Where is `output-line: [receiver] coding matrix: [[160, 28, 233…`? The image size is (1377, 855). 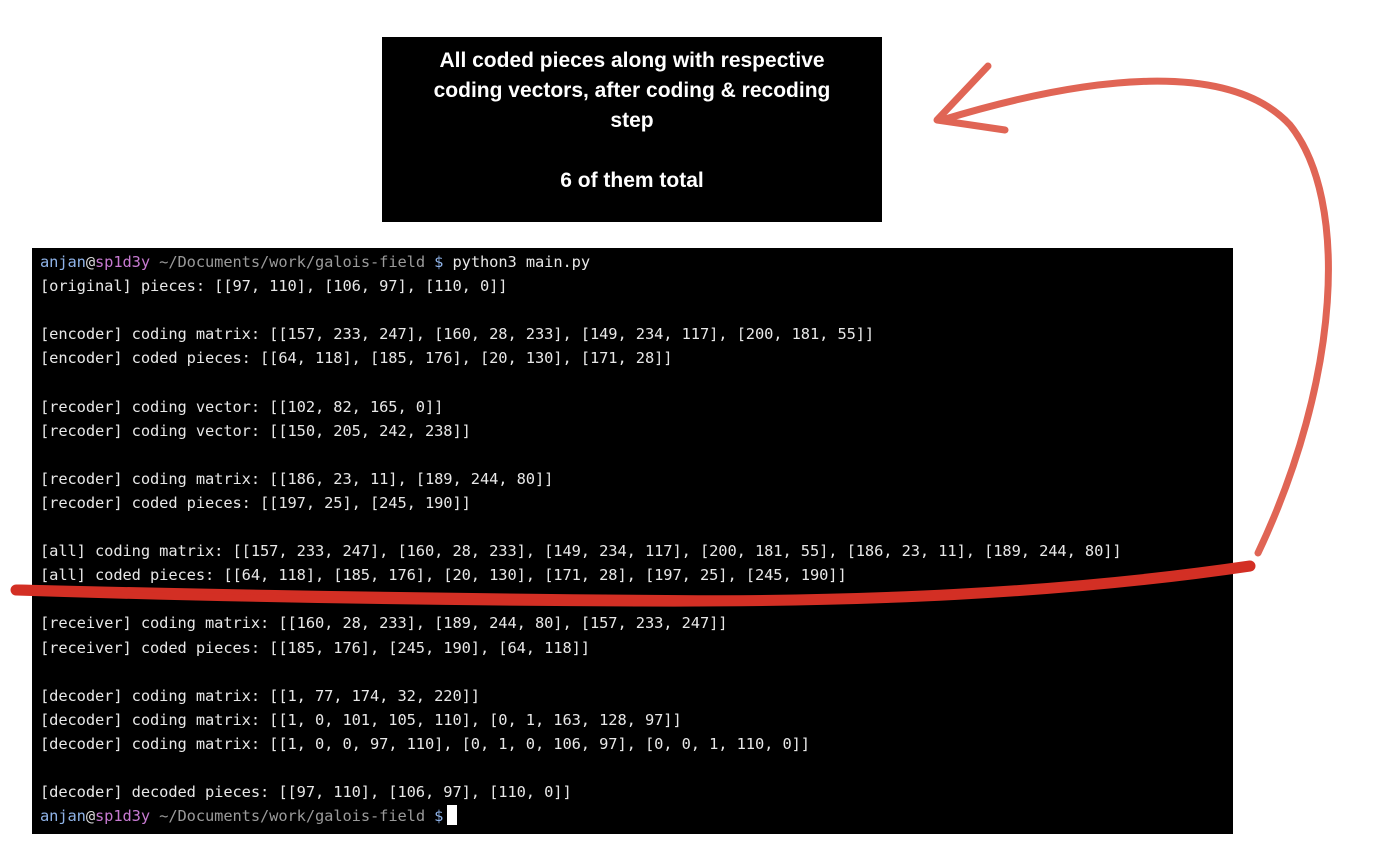 output-line: [receiver] coding matrix: [[160, 28, 233… is located at coordinates (384, 623).